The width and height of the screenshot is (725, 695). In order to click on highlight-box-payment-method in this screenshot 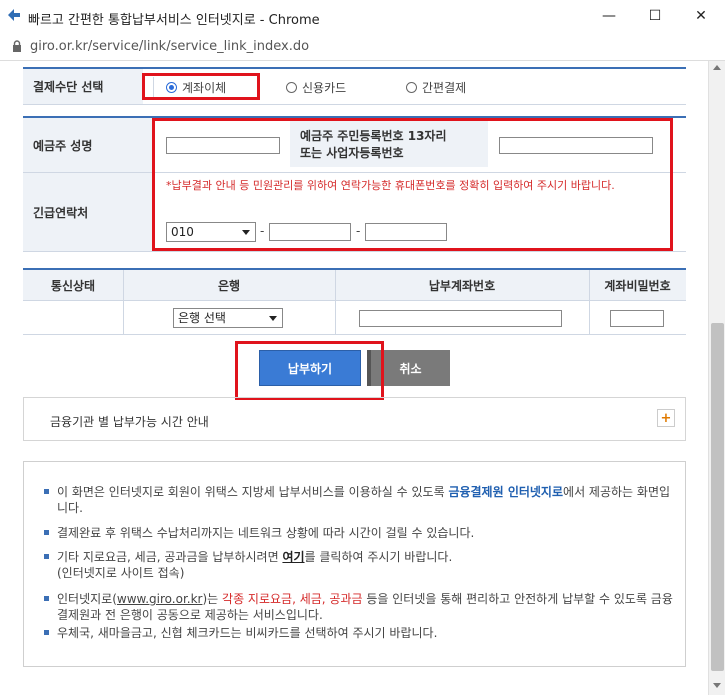, I will do `click(201, 86)`.